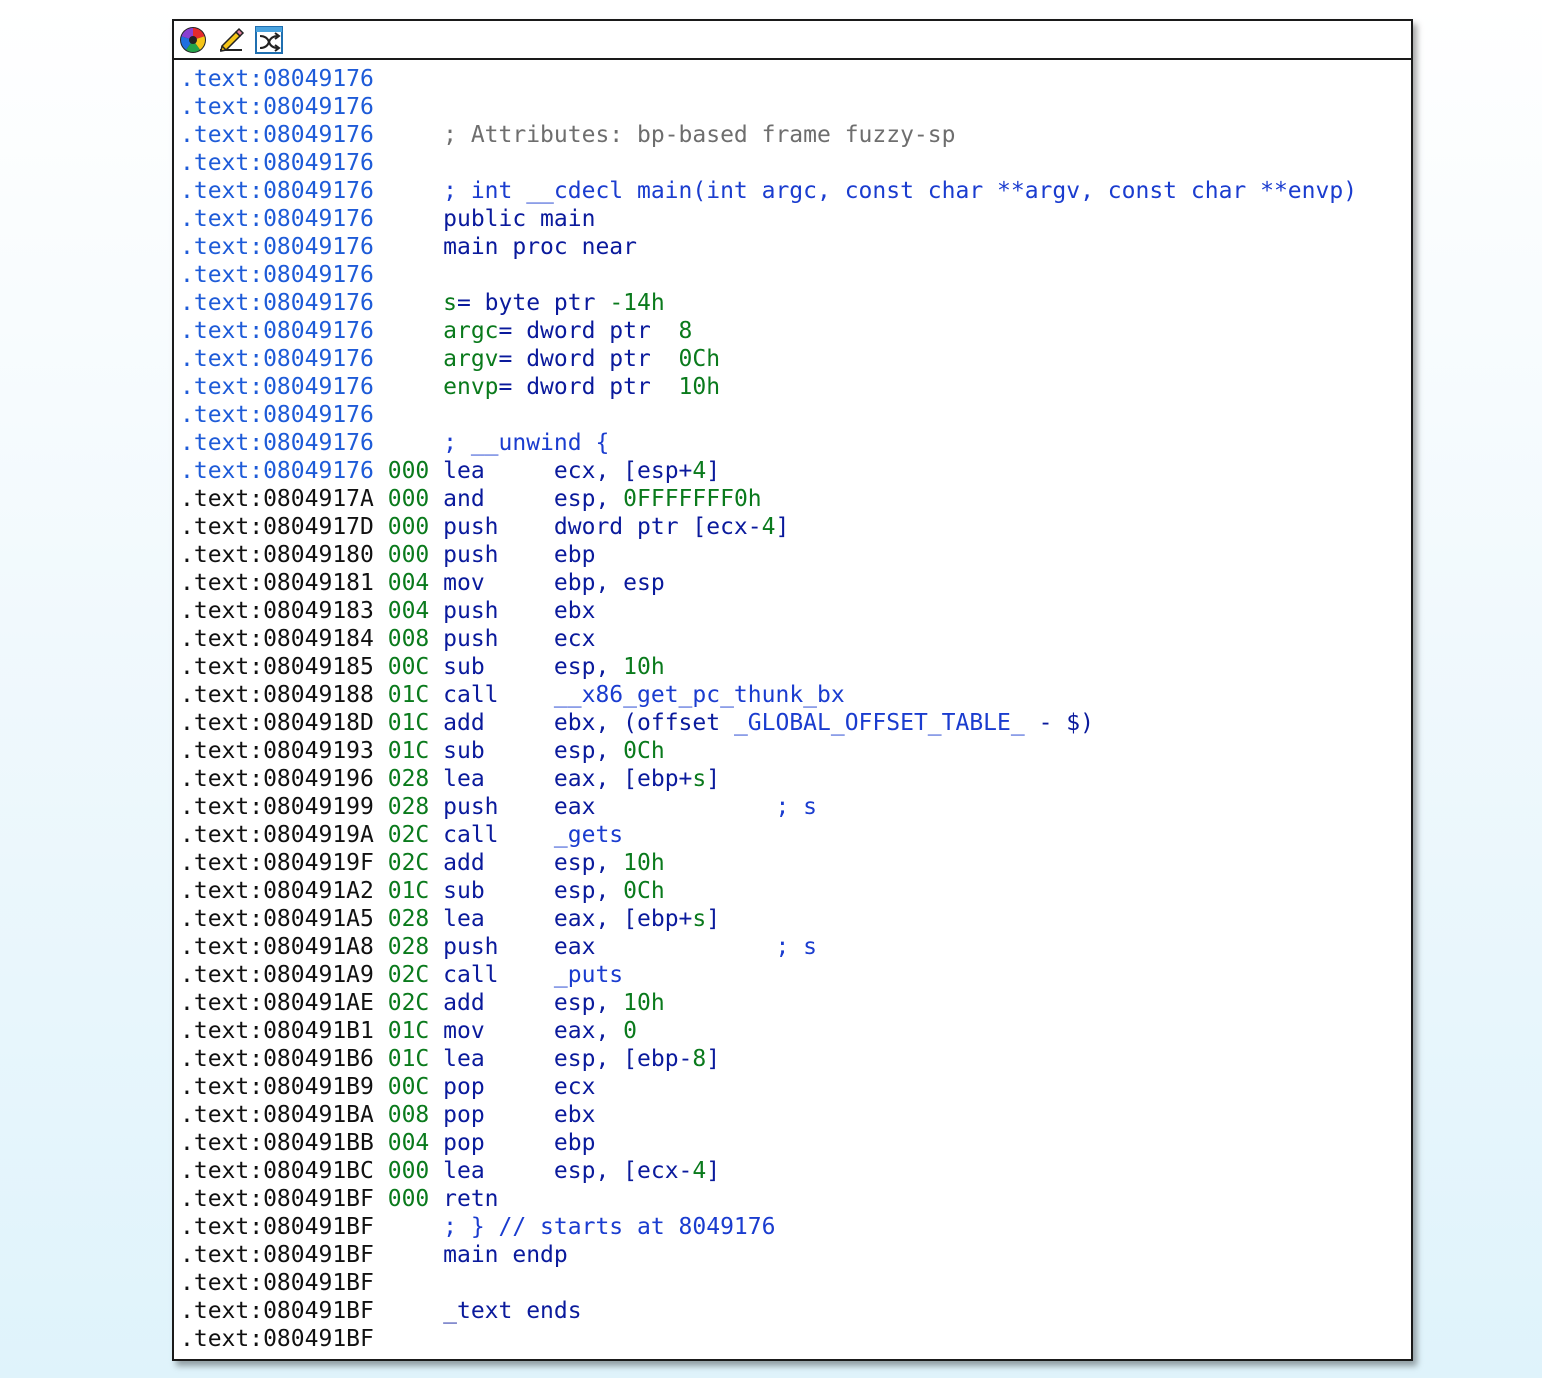  What do you see at coordinates (277, 975) in the screenshot?
I see `line-address: .text:080491A9` at bounding box center [277, 975].